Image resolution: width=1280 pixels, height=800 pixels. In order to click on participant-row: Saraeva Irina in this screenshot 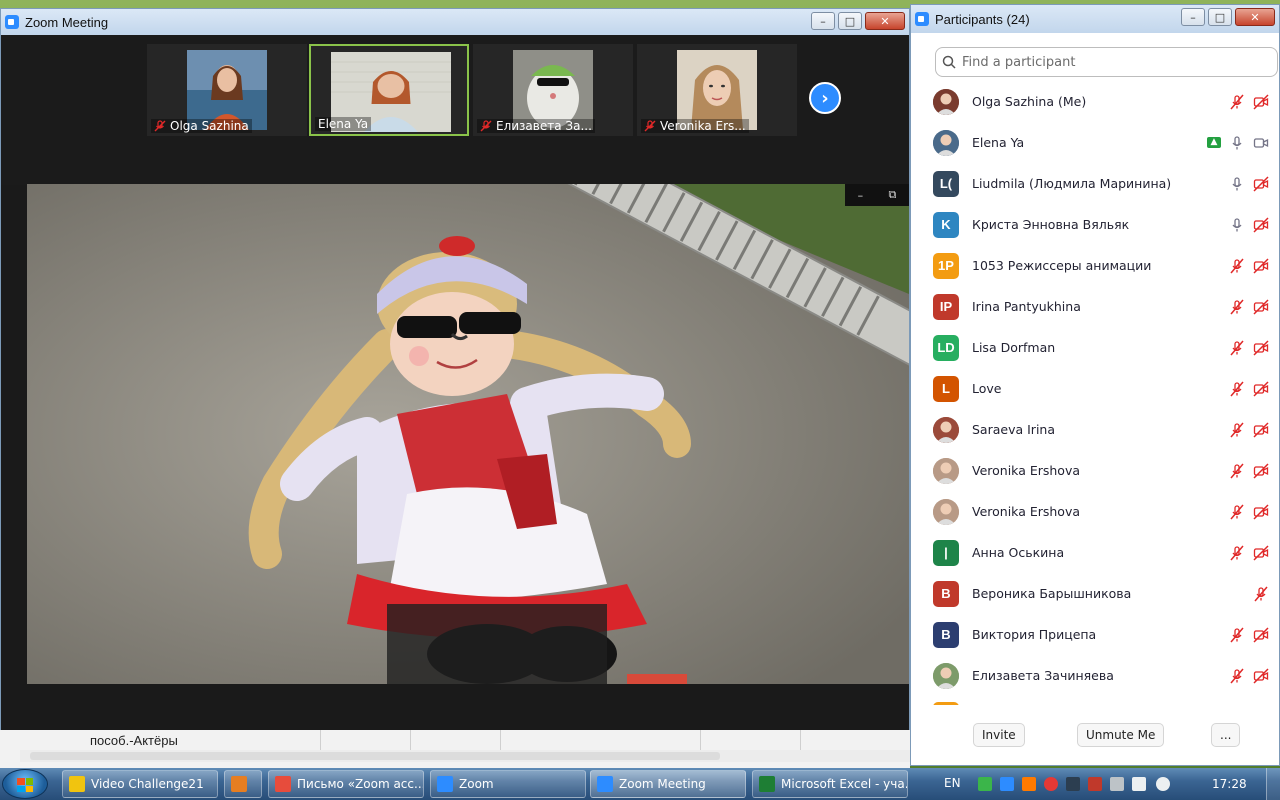, I will do `click(1095, 429)`.